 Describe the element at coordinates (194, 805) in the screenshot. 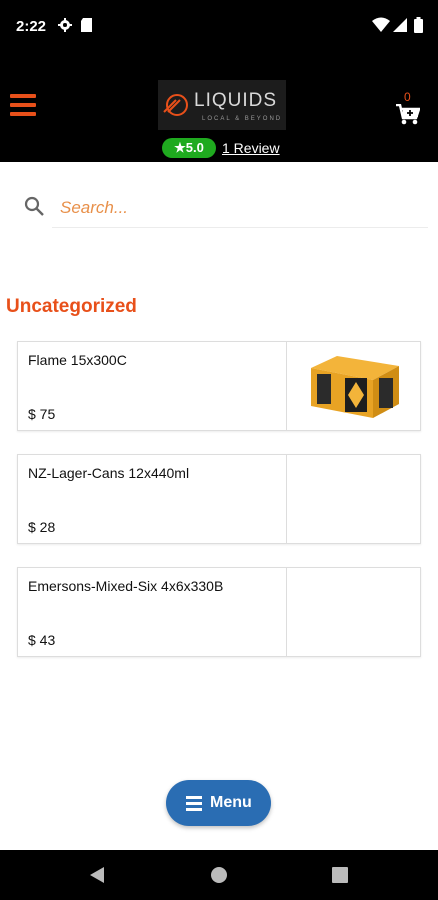

I see `menu-icon` at that location.